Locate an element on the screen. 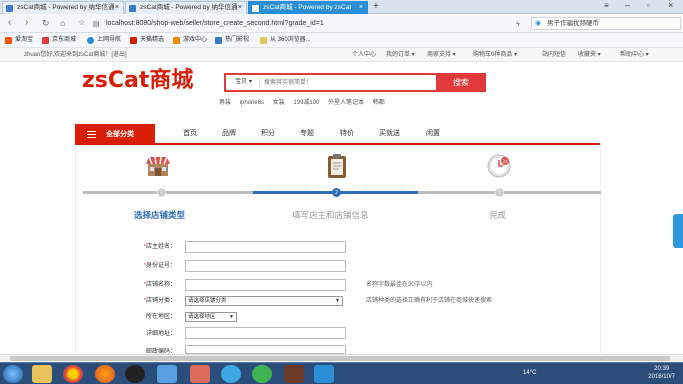  system-clock: 20:39 2016/10/7 is located at coordinates (661, 373).